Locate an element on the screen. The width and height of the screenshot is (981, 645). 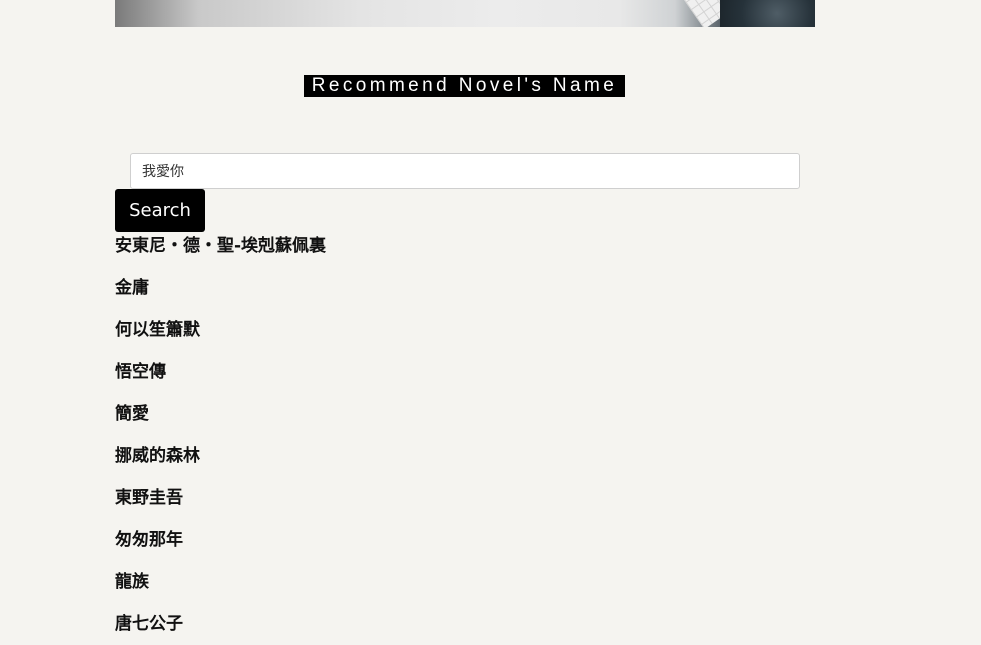
title-container: Recommend Novel's Name is located at coordinates (464, 86).